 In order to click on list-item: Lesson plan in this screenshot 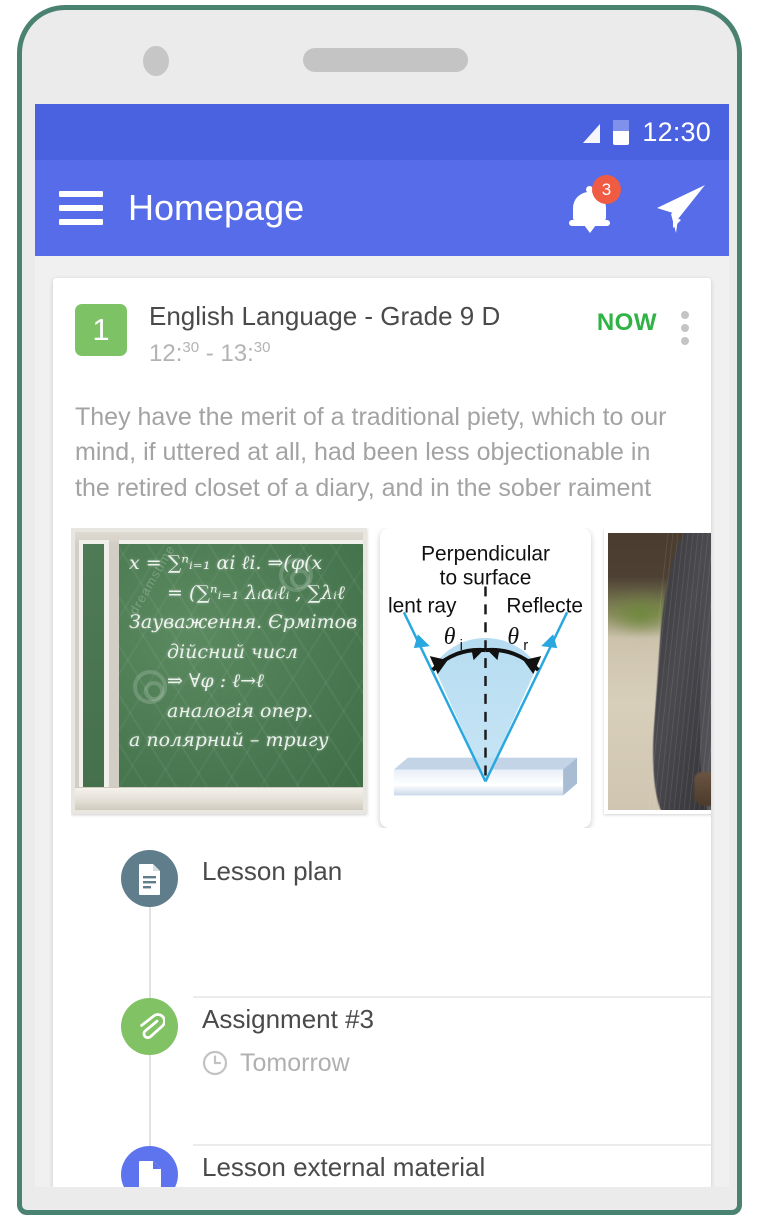, I will do `click(382, 924)`.